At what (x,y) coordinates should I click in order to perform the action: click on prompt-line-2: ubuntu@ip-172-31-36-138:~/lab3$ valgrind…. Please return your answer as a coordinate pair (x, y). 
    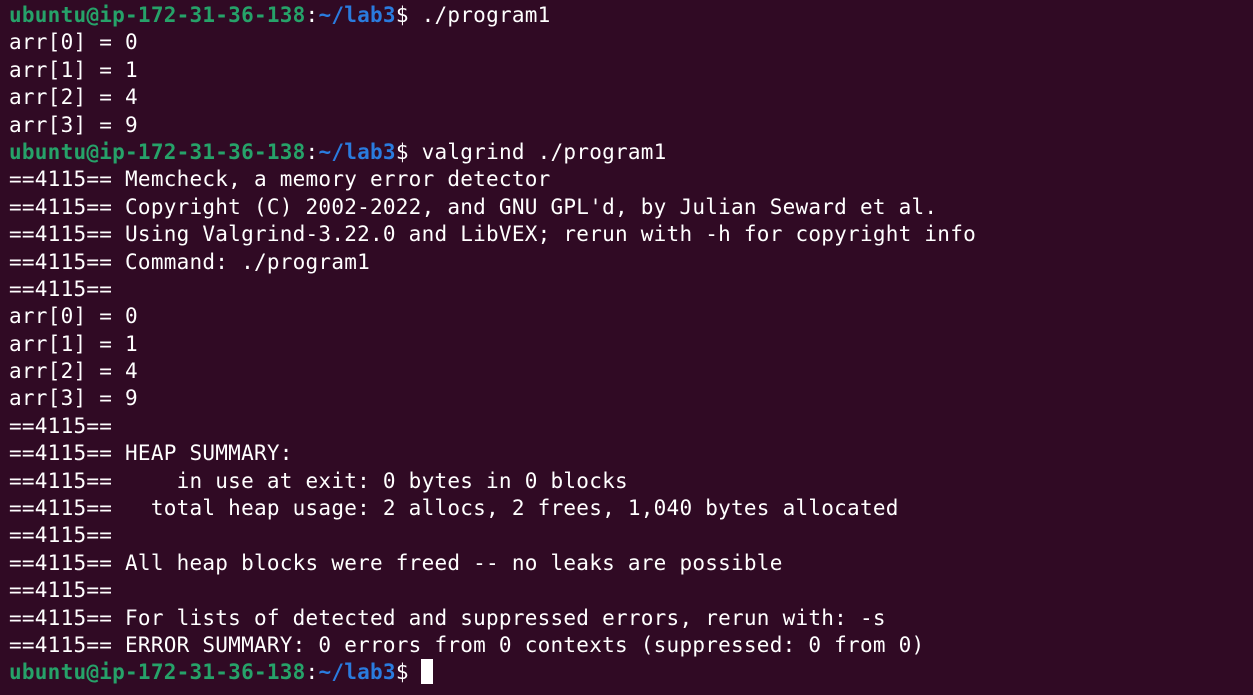
    Looking at the image, I should click on (631, 152).